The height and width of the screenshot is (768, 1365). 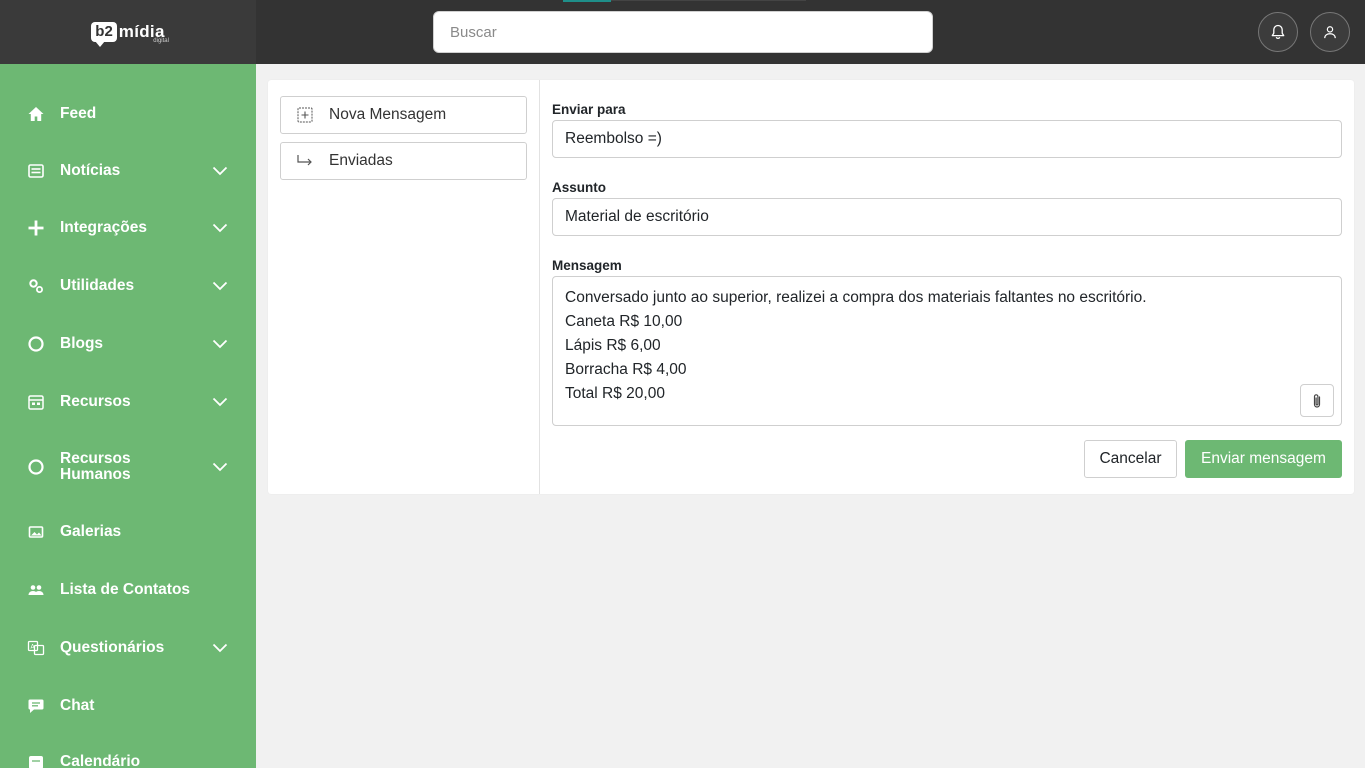 What do you see at coordinates (947, 139) in the screenshot?
I see `to-field: Reembolso =)` at bounding box center [947, 139].